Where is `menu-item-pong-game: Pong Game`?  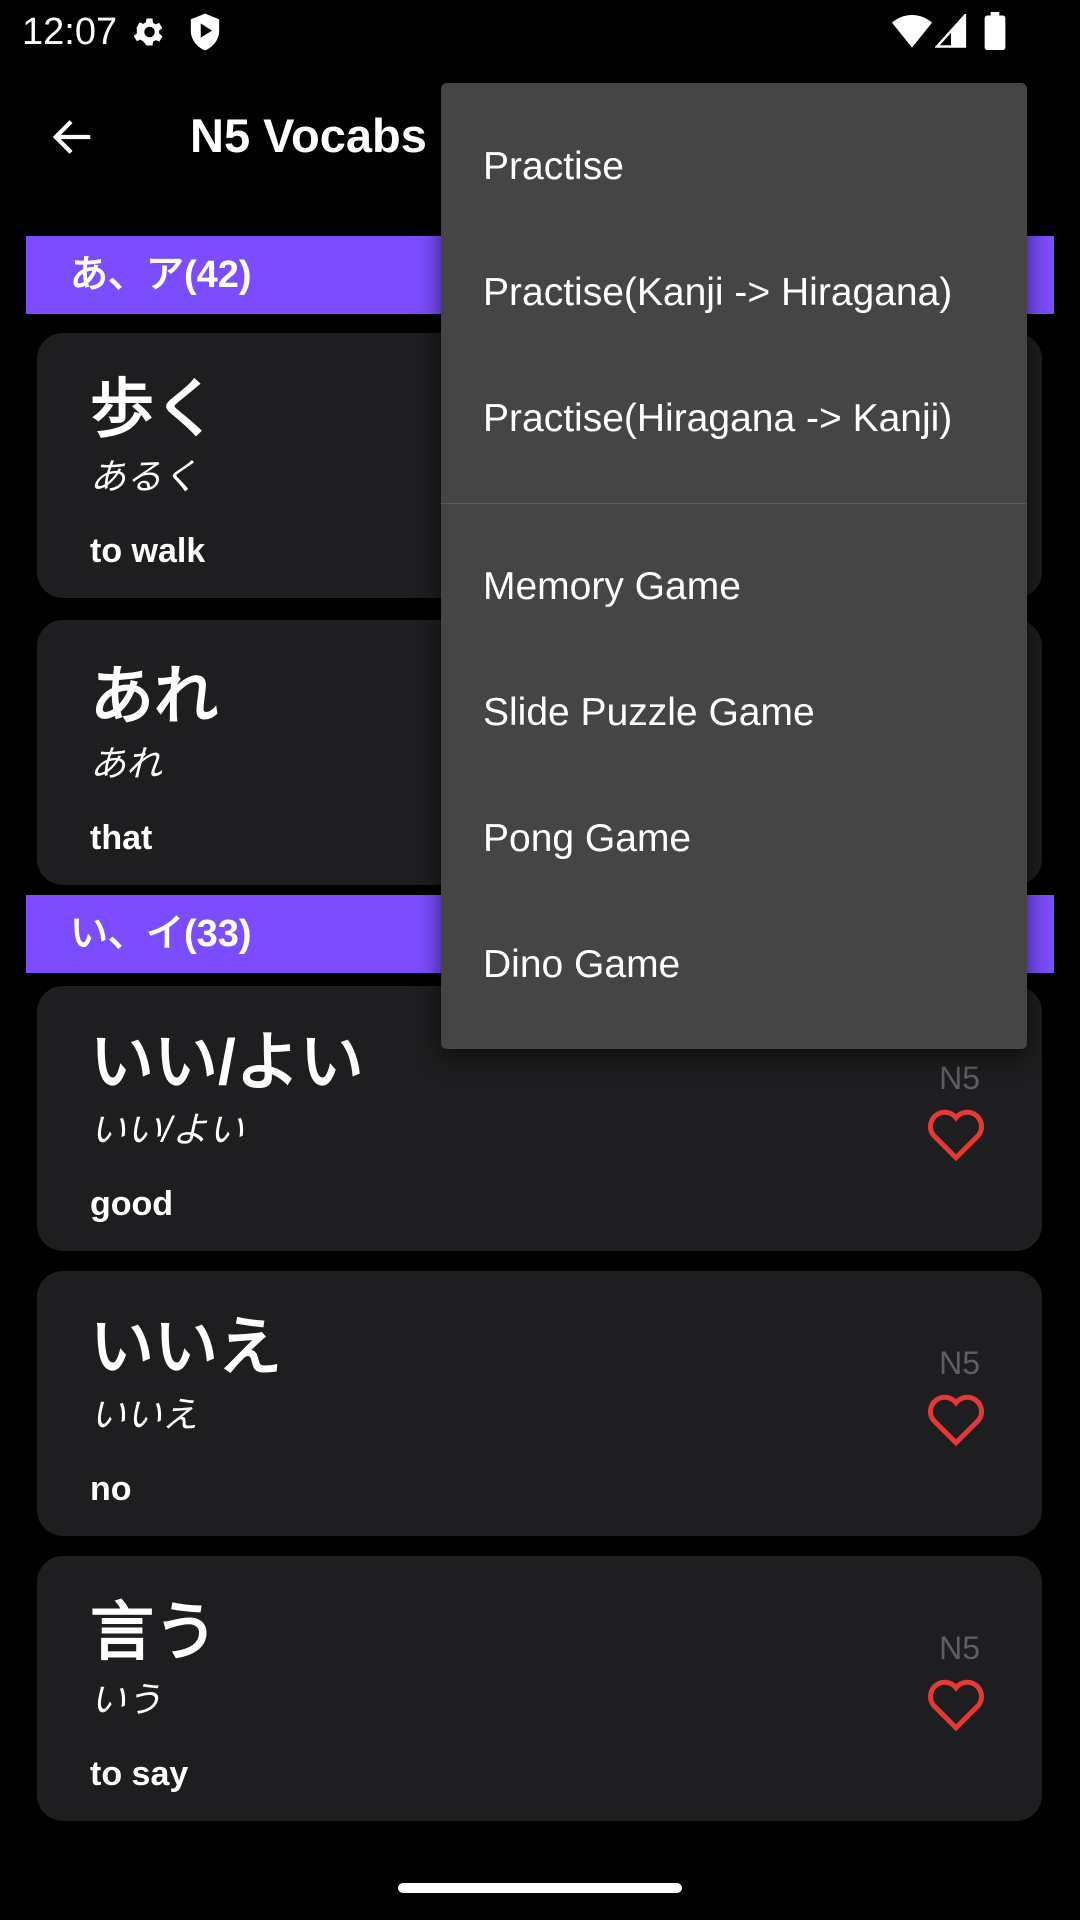
menu-item-pong-game: Pong Game is located at coordinates (587, 839).